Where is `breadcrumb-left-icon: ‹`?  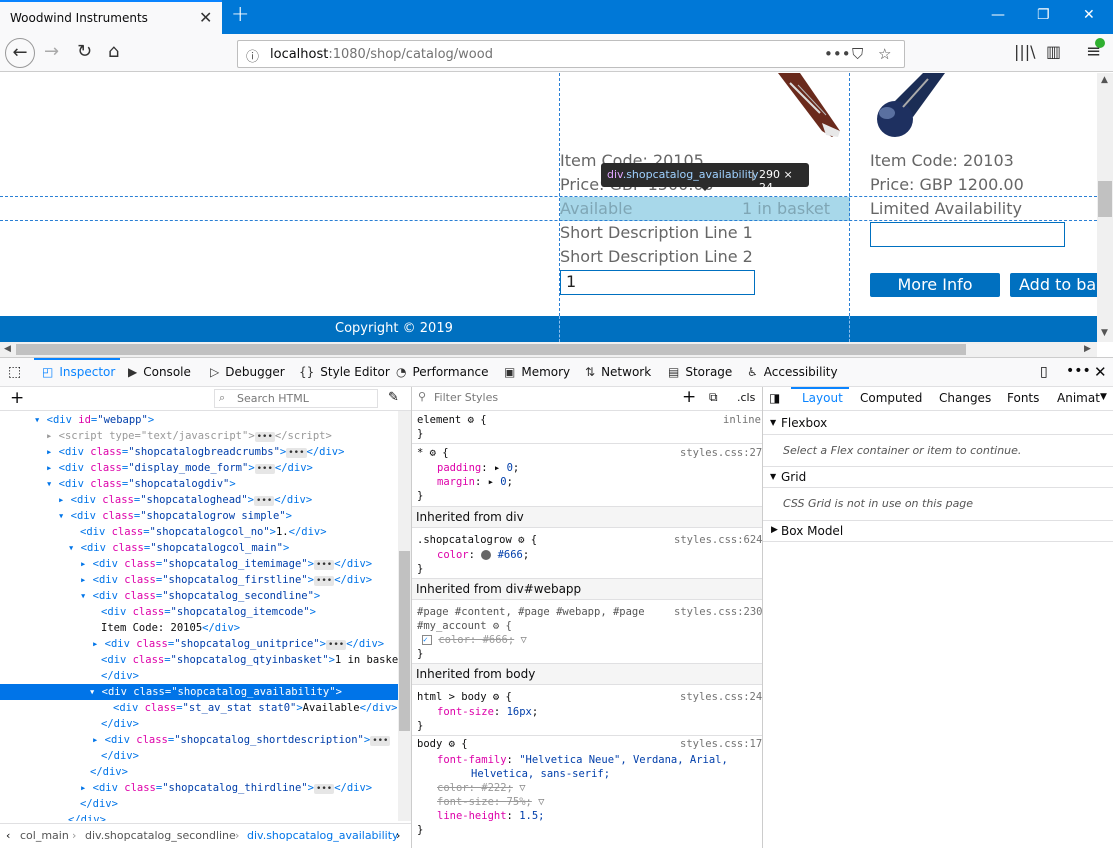 breadcrumb-left-icon: ‹ is located at coordinates (8, 835).